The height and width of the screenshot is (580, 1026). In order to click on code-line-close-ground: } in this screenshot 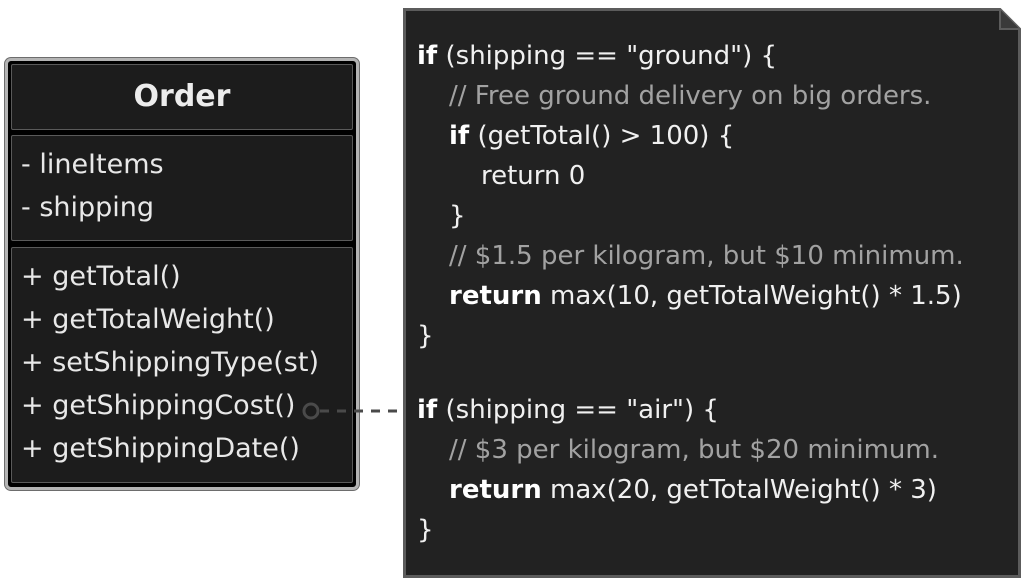, I will do `click(425, 336)`.